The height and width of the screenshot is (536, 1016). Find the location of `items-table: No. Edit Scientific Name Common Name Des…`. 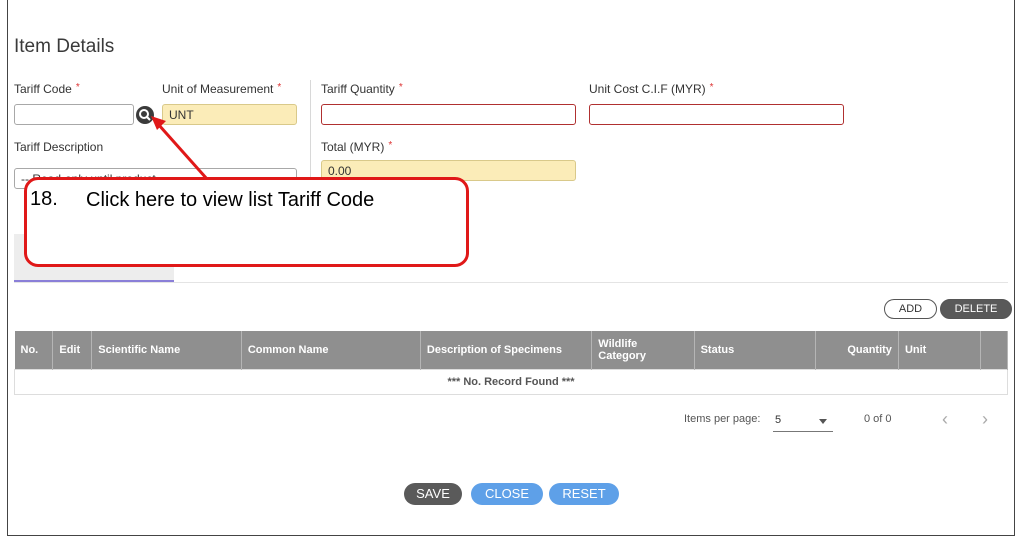

items-table: No. Edit Scientific Name Common Name Des… is located at coordinates (511, 363).